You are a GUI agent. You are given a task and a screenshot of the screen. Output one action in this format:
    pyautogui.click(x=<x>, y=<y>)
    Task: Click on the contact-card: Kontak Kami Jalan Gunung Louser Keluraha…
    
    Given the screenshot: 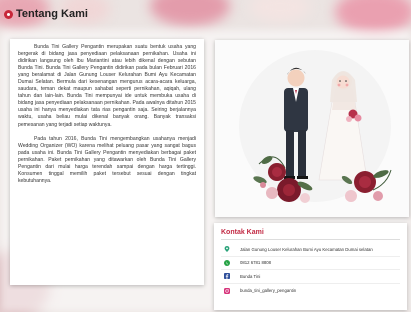 What is the action you would take?
    pyautogui.click(x=310, y=266)
    